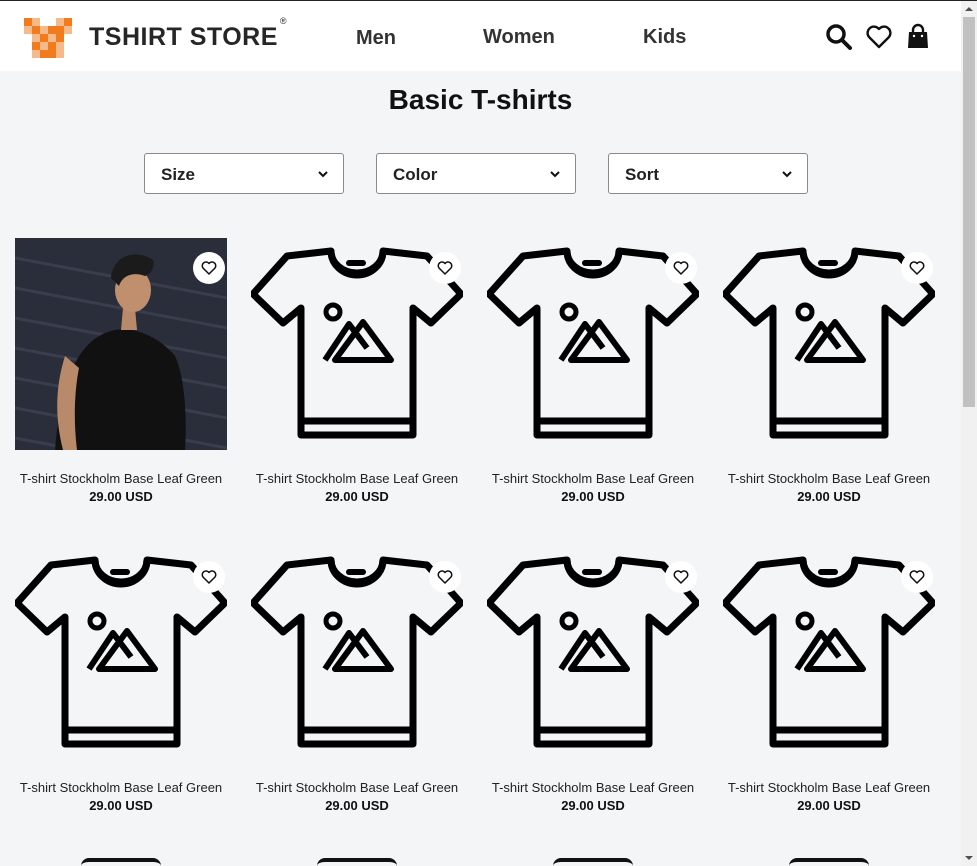 This screenshot has width=977, height=866. I want to click on wishlist-heart-icon, so click(879, 37).